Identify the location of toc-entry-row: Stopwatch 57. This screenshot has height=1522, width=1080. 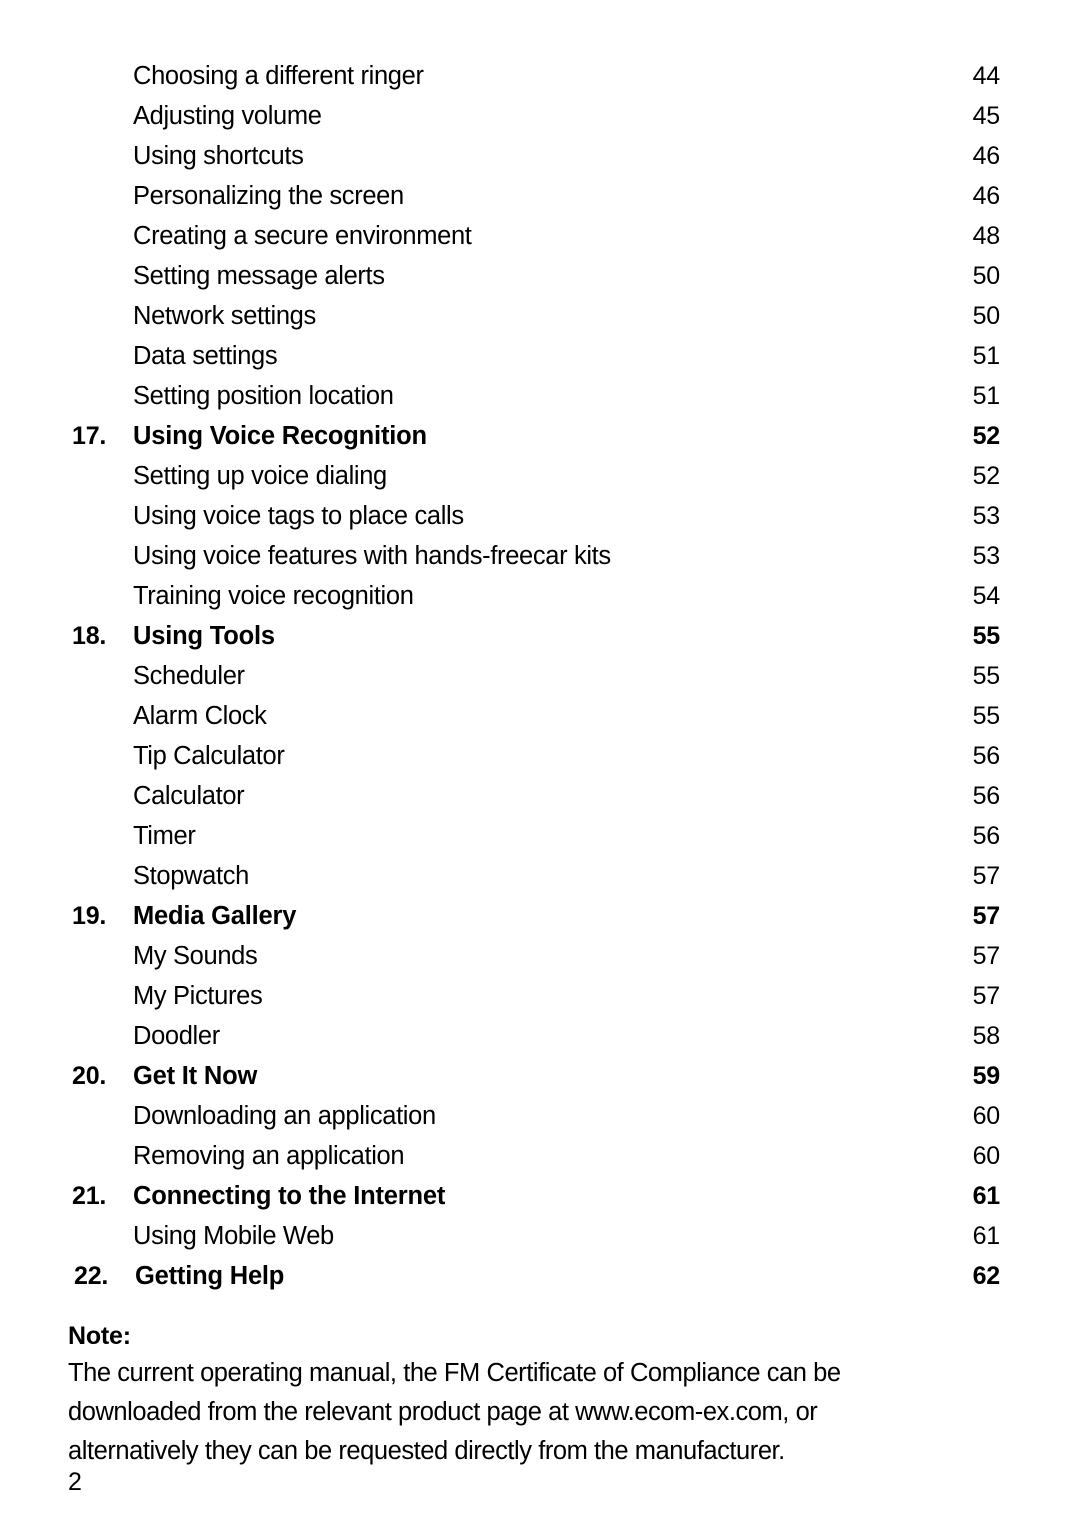
(540, 882).